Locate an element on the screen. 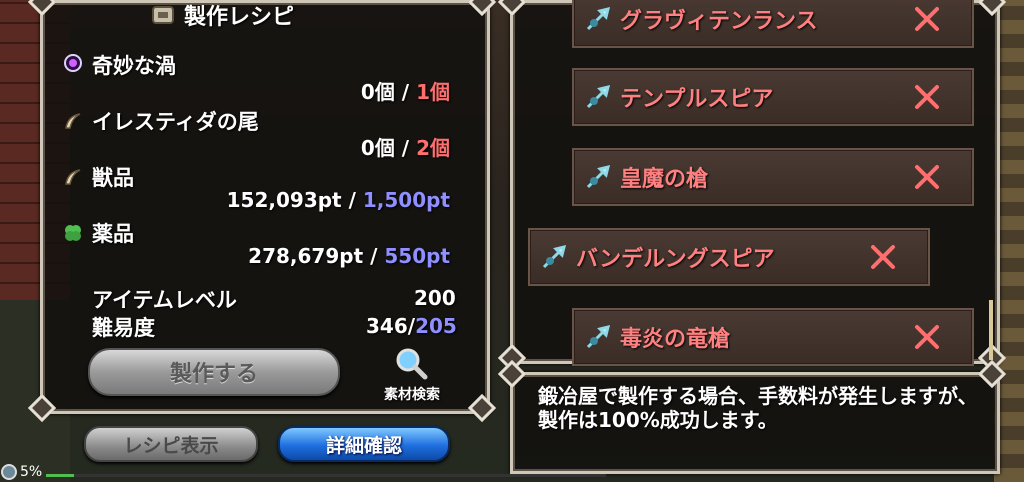 This screenshot has height=482, width=1024. difficulty-label: 難易度 is located at coordinates (123, 328).